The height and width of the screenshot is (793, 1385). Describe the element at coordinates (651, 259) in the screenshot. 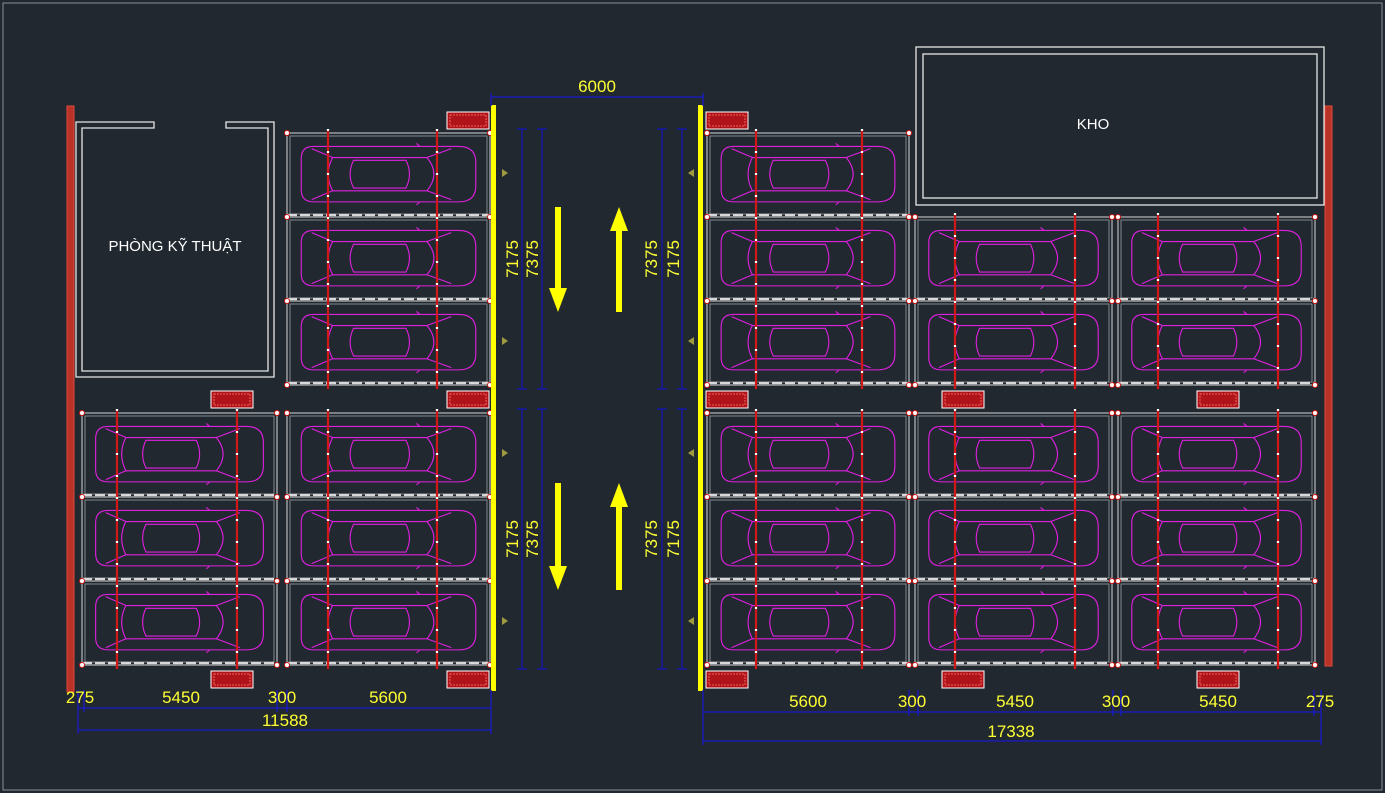

I see `right-upper-7375: 7375` at that location.